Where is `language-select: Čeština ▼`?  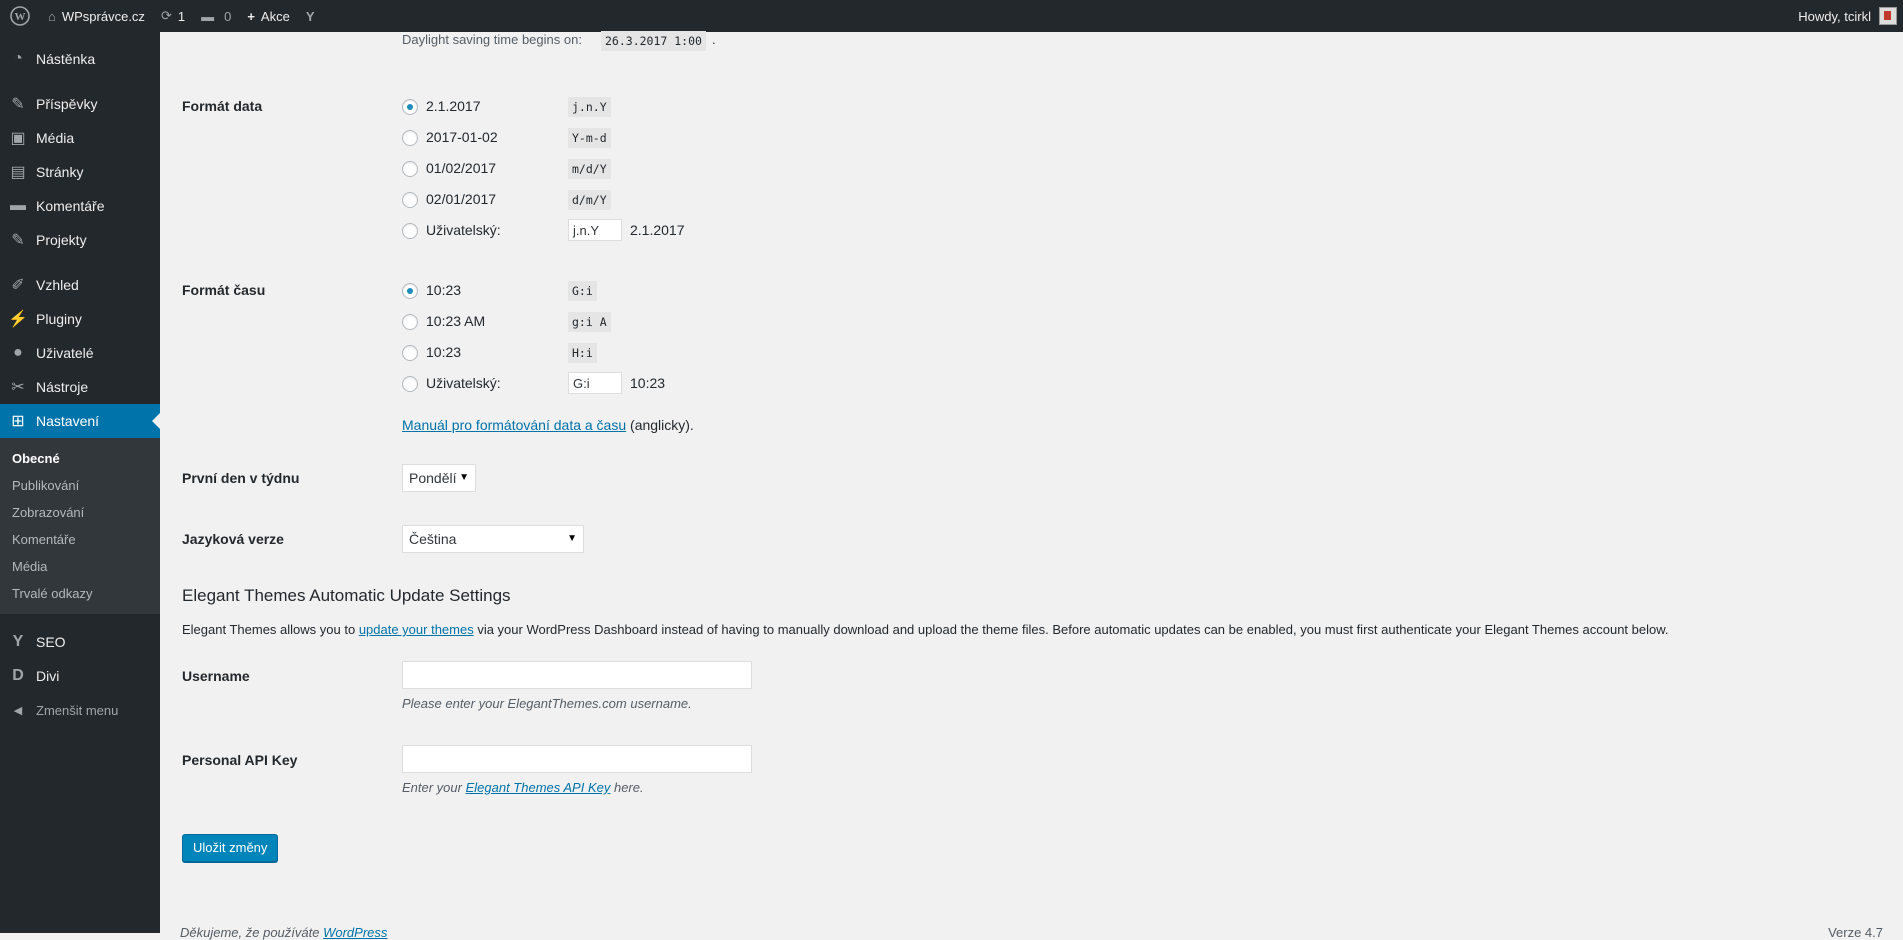 language-select: Čeština ▼ is located at coordinates (493, 539).